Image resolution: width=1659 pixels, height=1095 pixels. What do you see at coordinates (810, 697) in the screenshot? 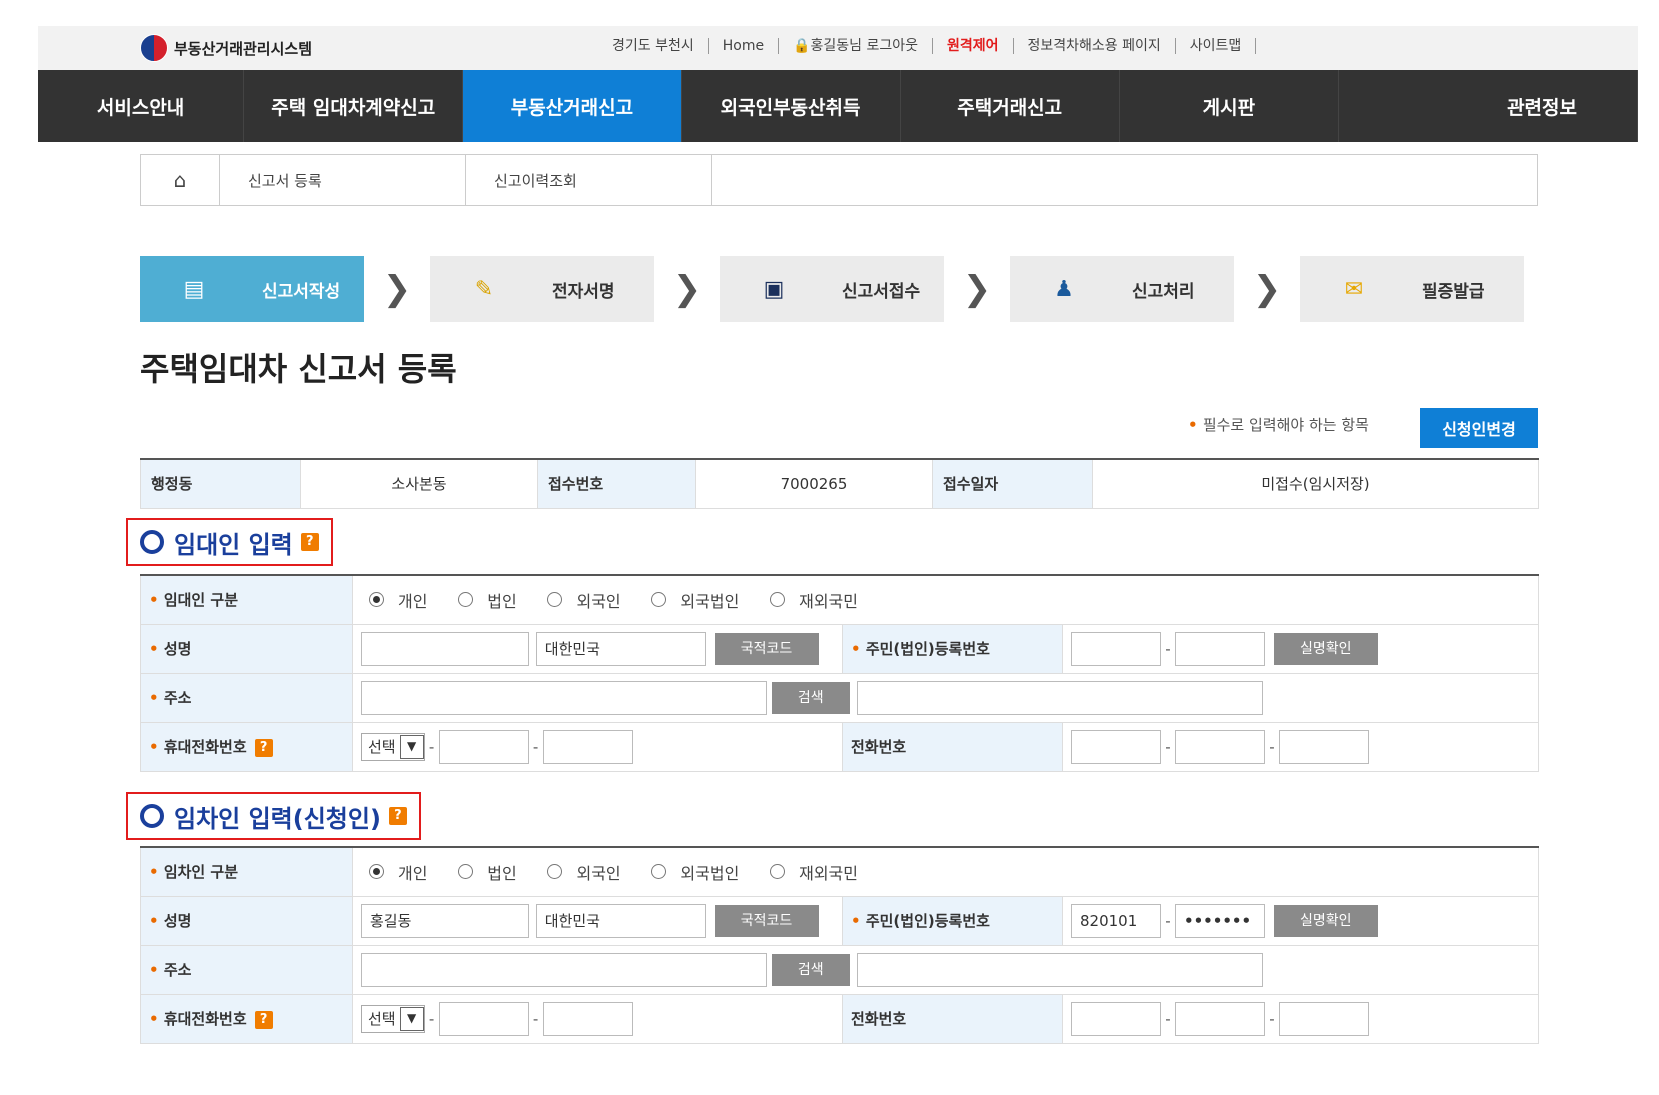
I see `lessor-address-search-button: 검색` at bounding box center [810, 697].